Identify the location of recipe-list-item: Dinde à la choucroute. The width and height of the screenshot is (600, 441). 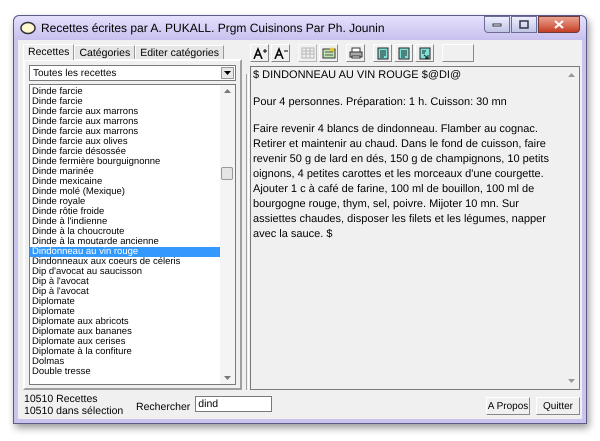
(125, 232).